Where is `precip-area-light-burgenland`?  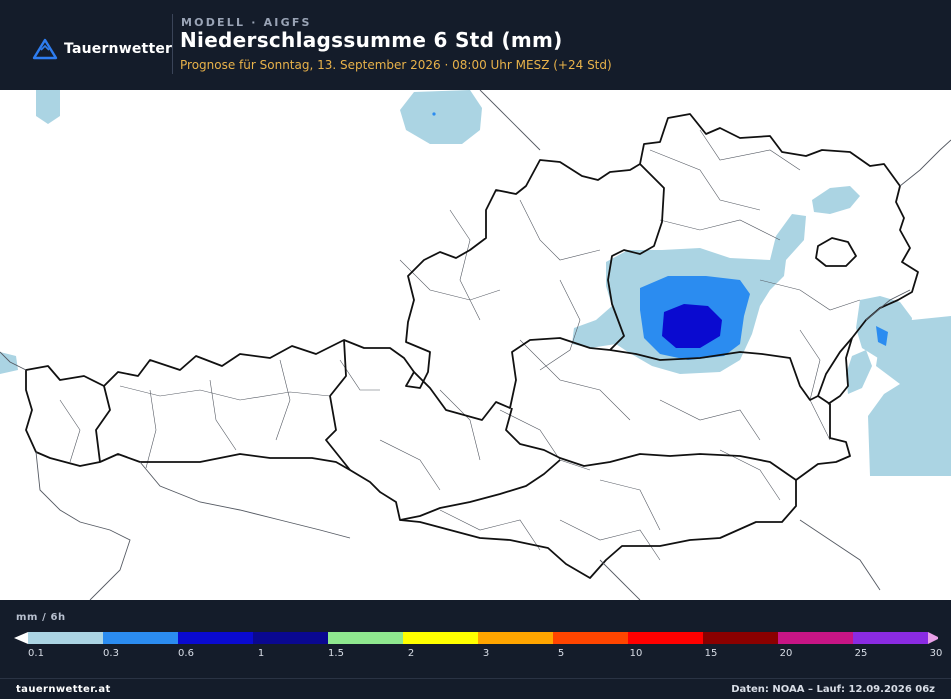 precip-area-light-burgenland is located at coordinates (859, 372).